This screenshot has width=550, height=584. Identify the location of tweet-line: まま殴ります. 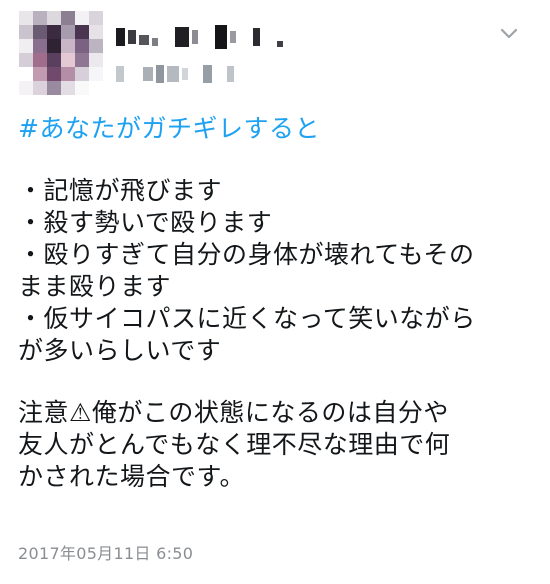
(95, 286).